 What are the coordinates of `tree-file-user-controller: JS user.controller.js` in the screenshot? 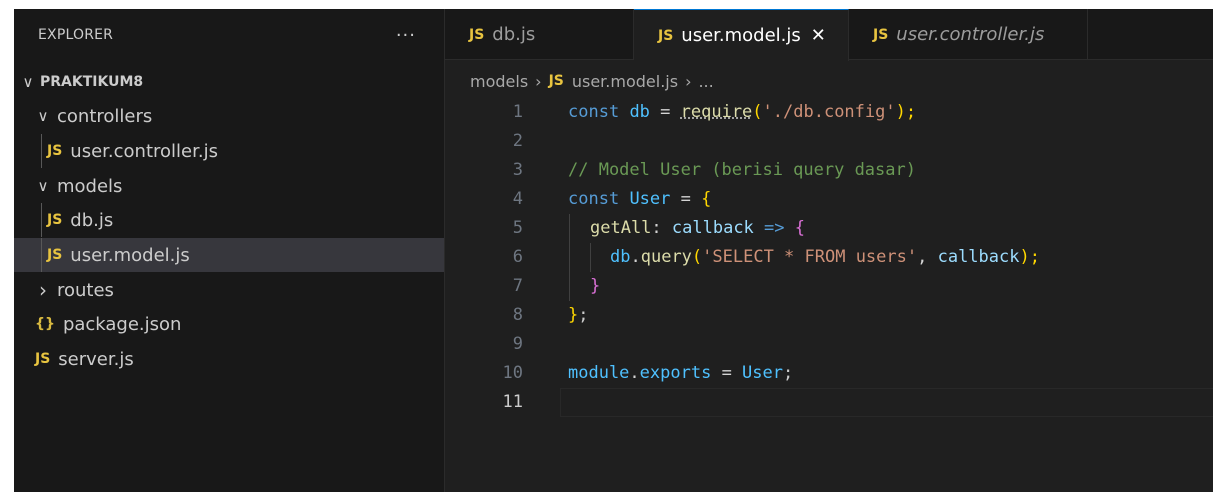 It's located at (229, 151).